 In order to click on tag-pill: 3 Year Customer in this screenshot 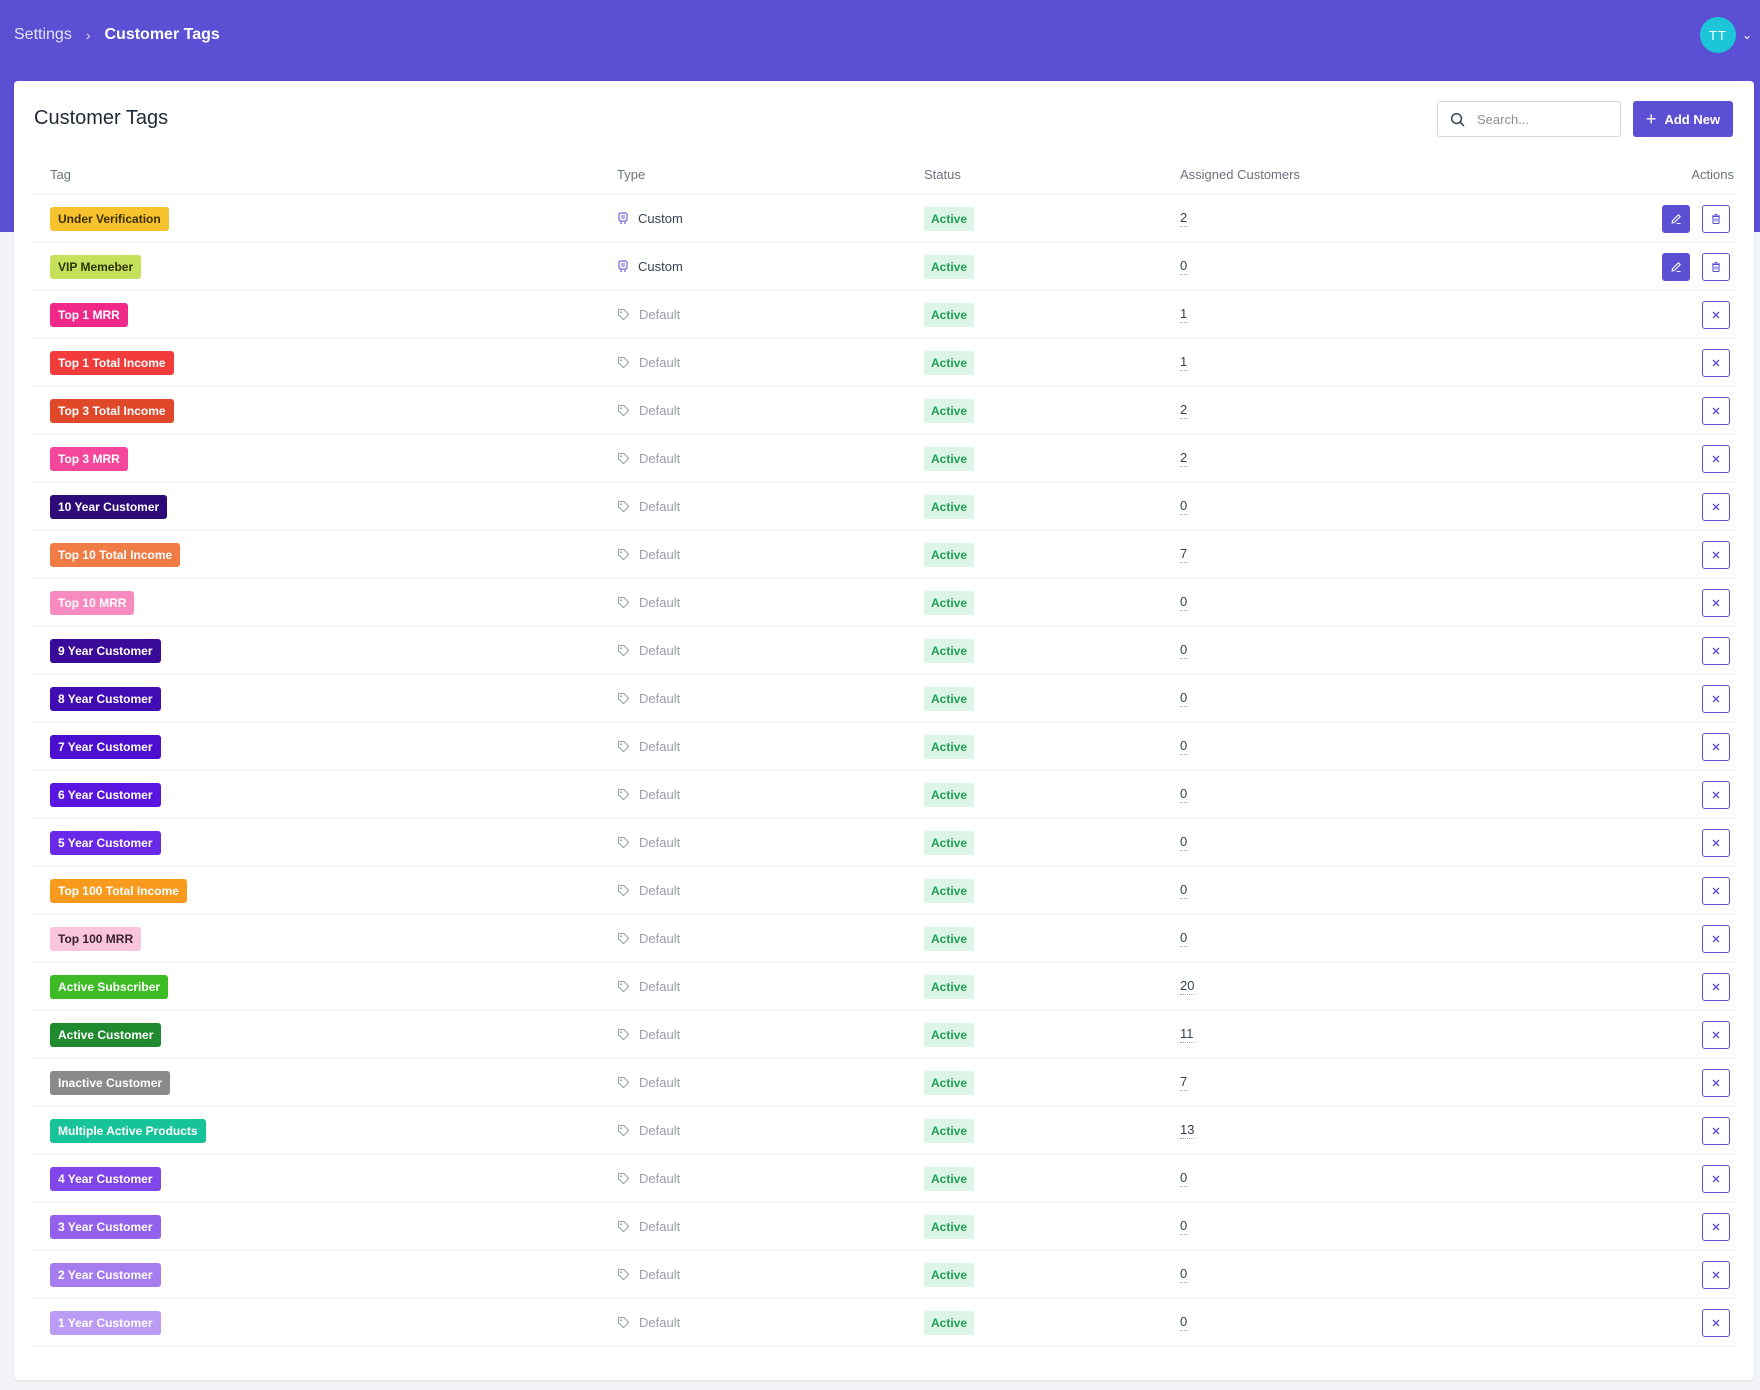, I will do `click(105, 1226)`.